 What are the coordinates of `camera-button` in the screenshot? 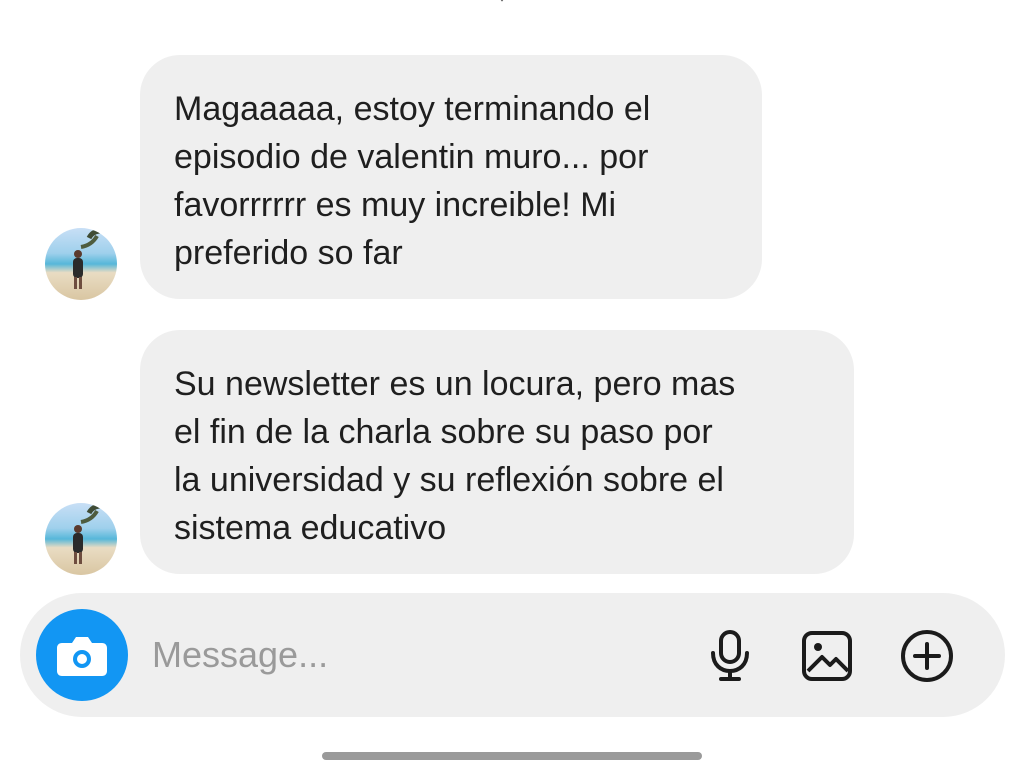 It's located at (82, 655).